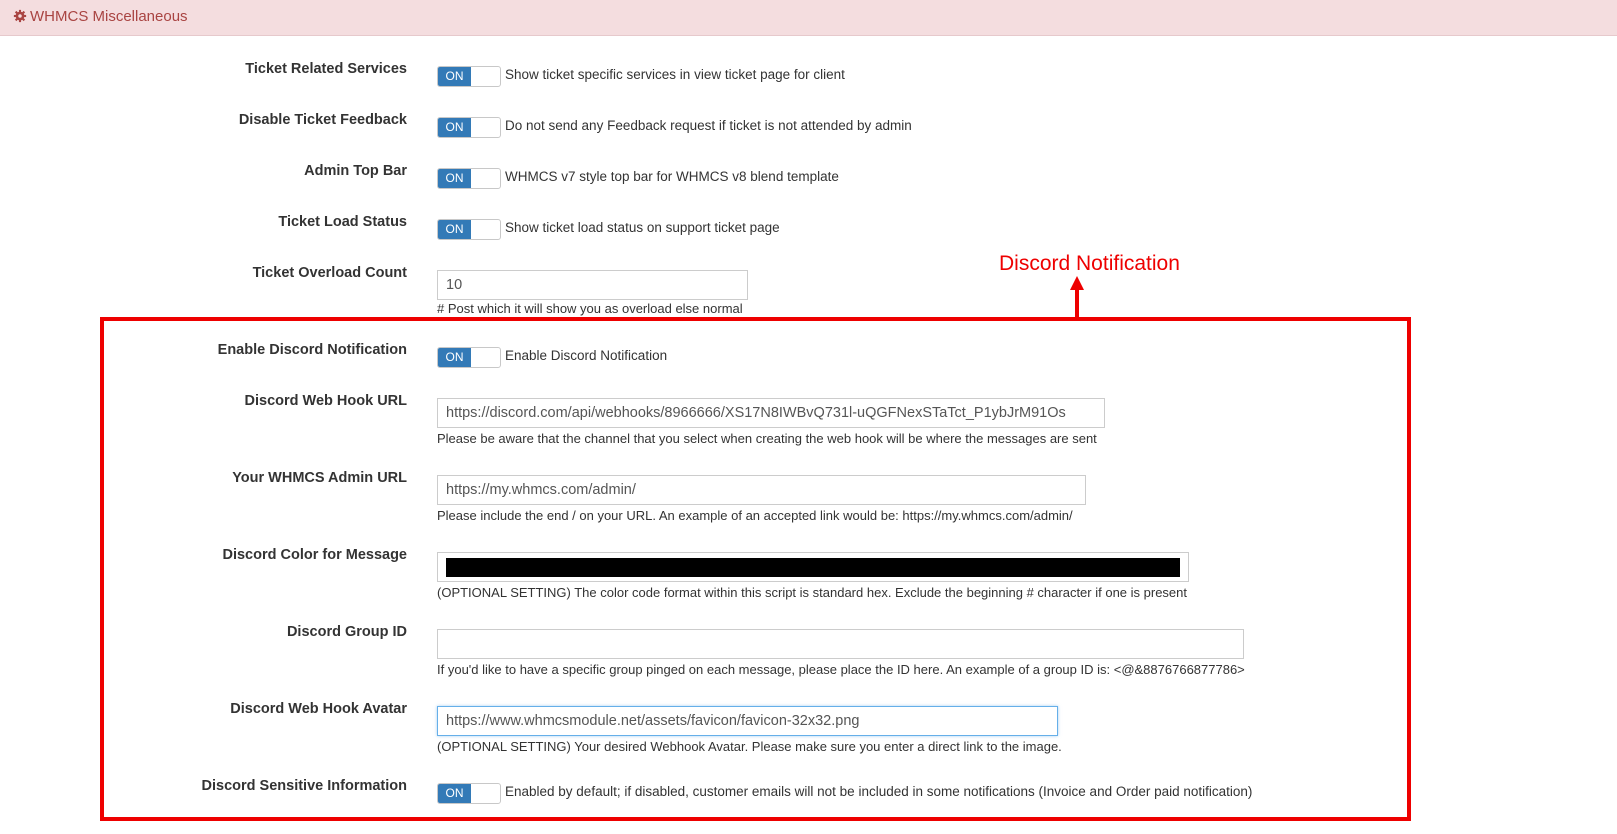 Image resolution: width=1617 pixels, height=834 pixels. I want to click on discord-color-input, so click(813, 567).